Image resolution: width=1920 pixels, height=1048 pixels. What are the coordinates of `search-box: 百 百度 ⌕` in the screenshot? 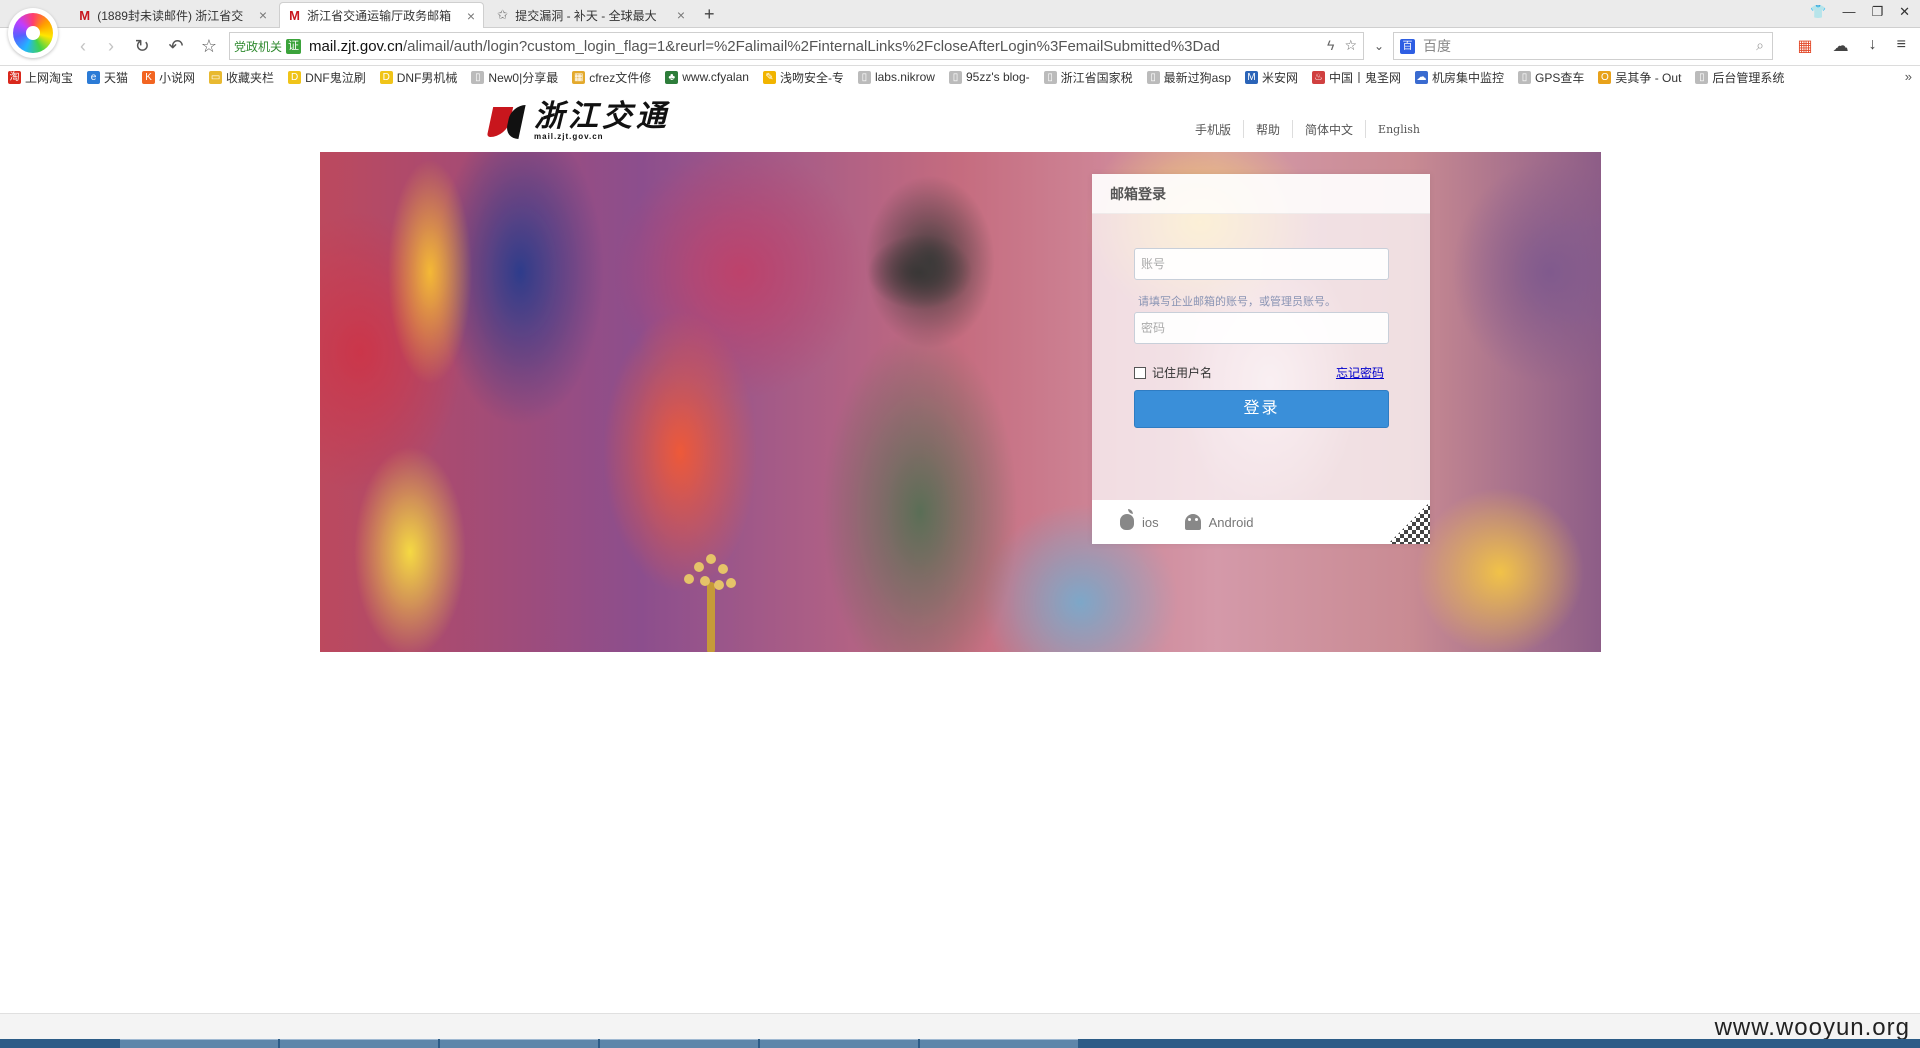 It's located at (1583, 46).